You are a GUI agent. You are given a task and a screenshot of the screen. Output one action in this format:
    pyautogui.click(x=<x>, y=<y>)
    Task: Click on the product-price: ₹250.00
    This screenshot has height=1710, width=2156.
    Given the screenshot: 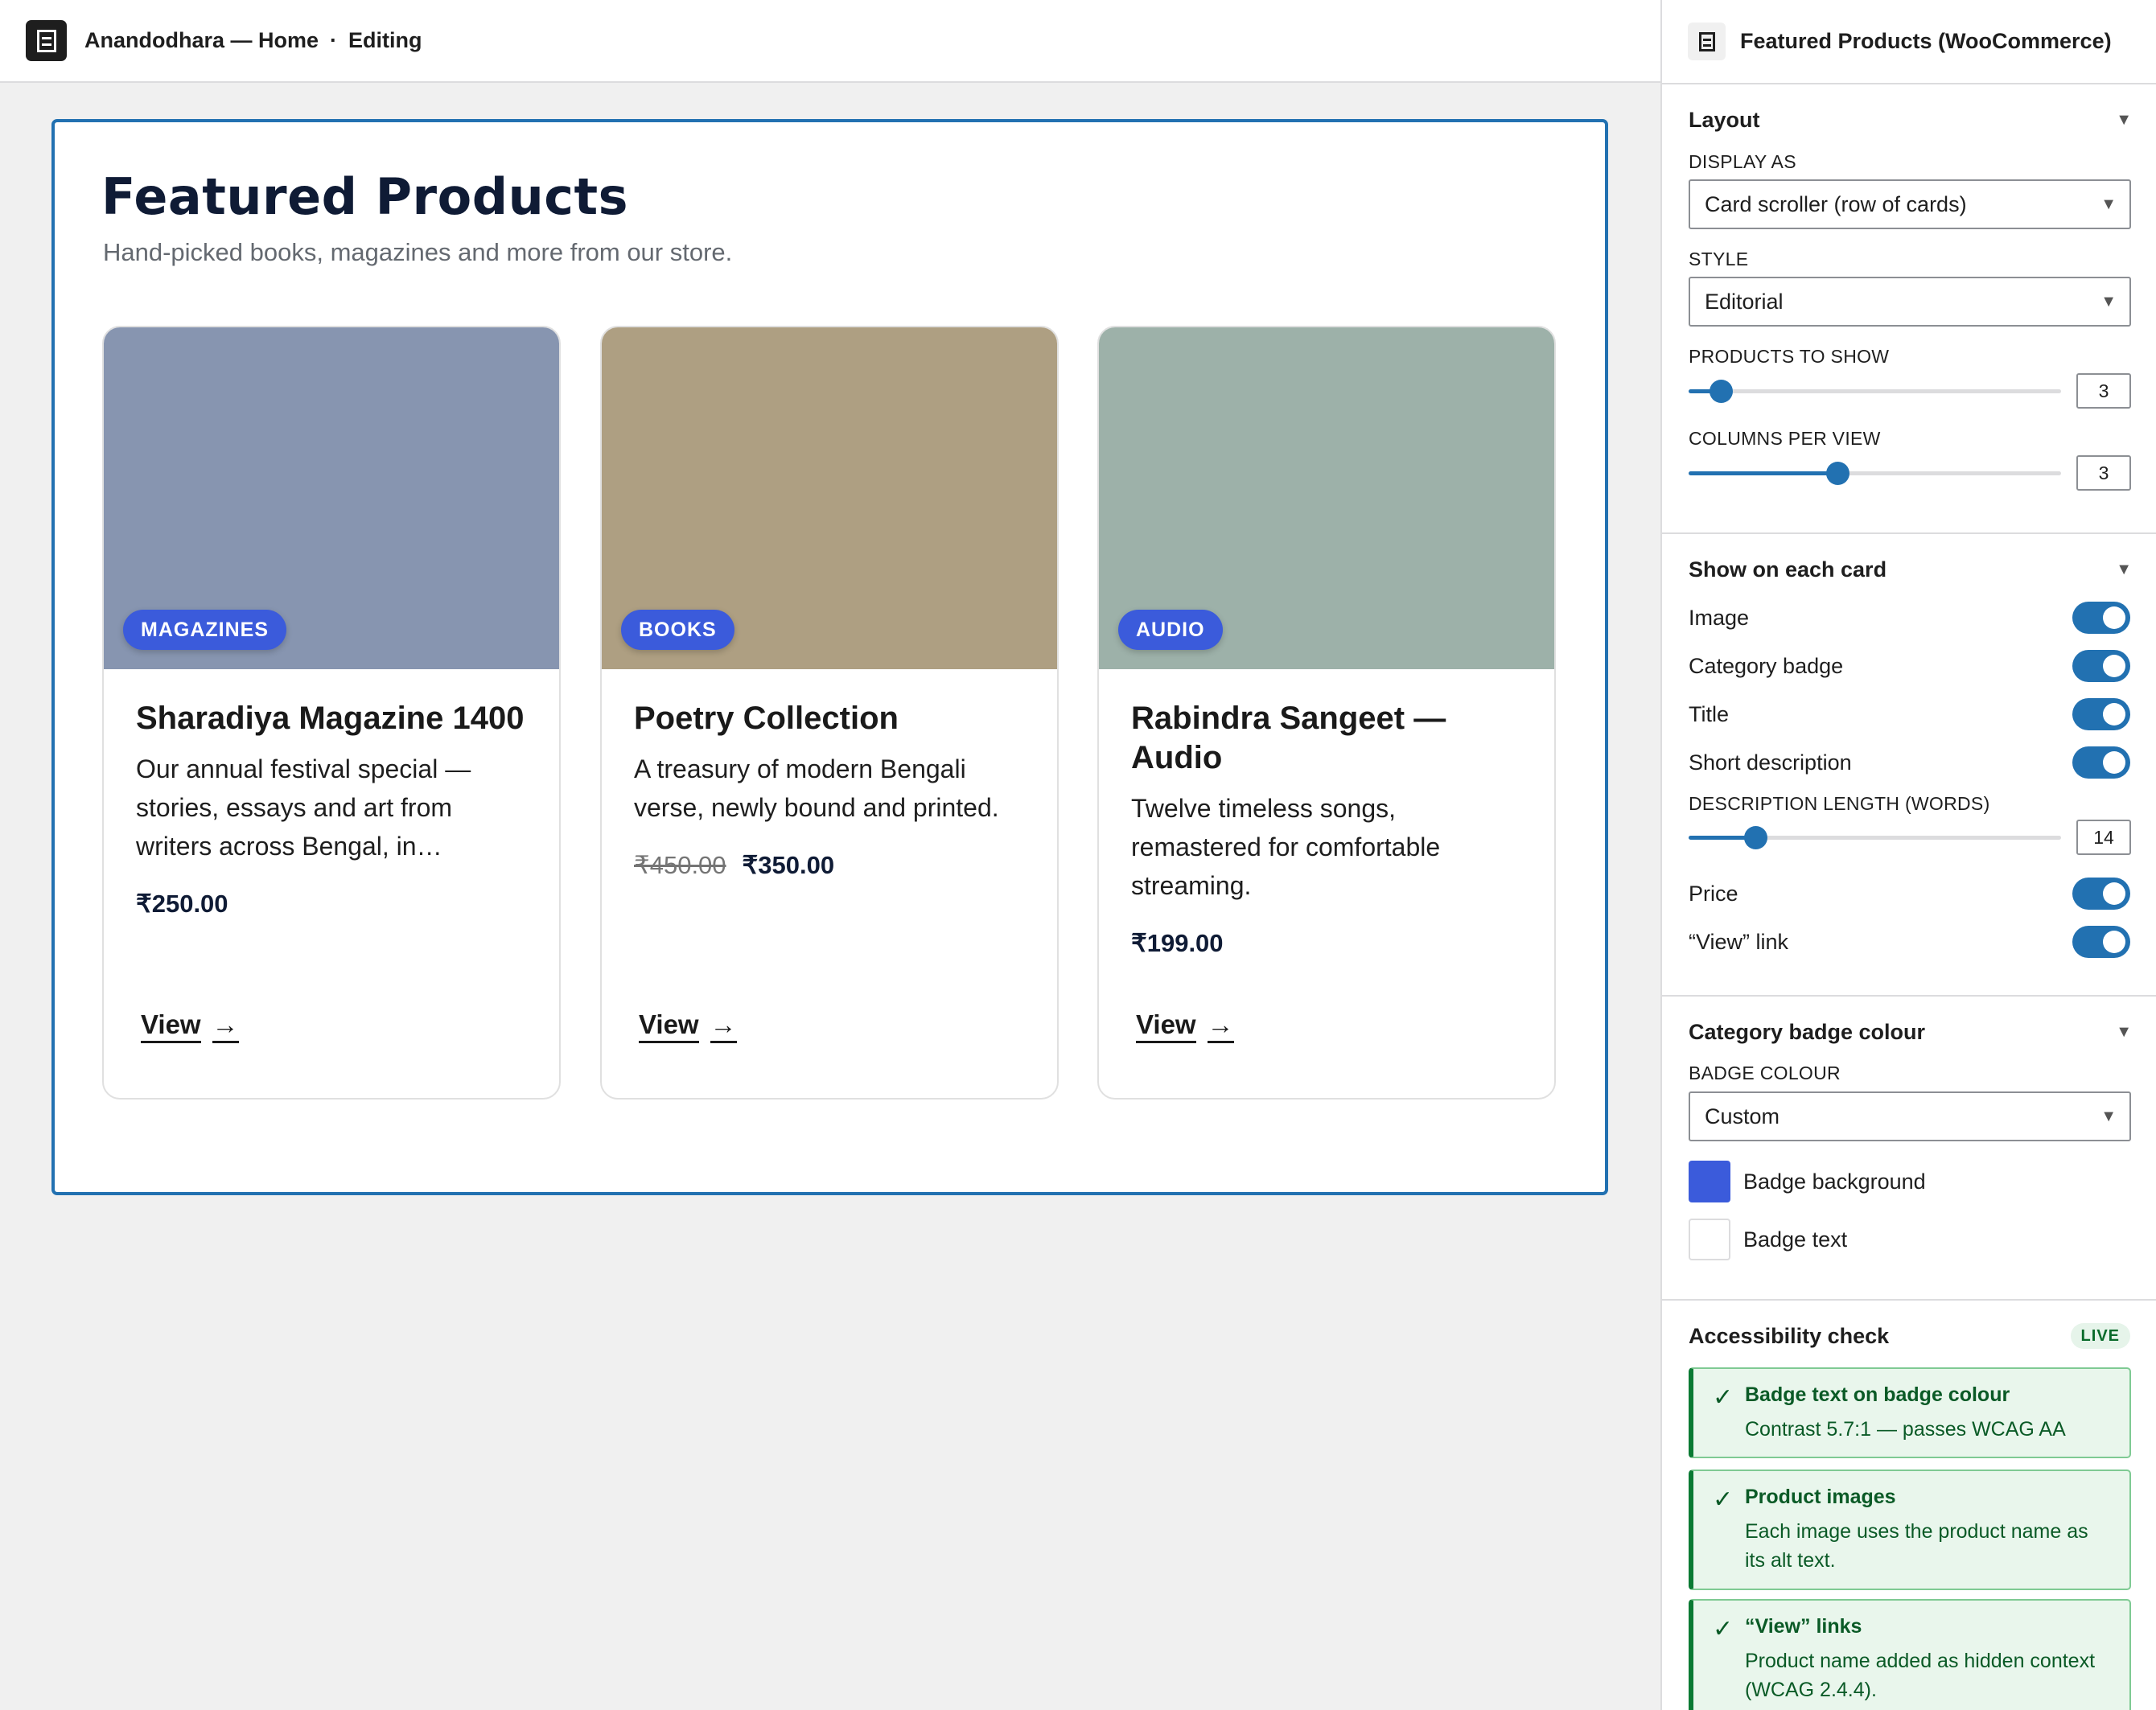 What is the action you would take?
    pyautogui.click(x=333, y=904)
    